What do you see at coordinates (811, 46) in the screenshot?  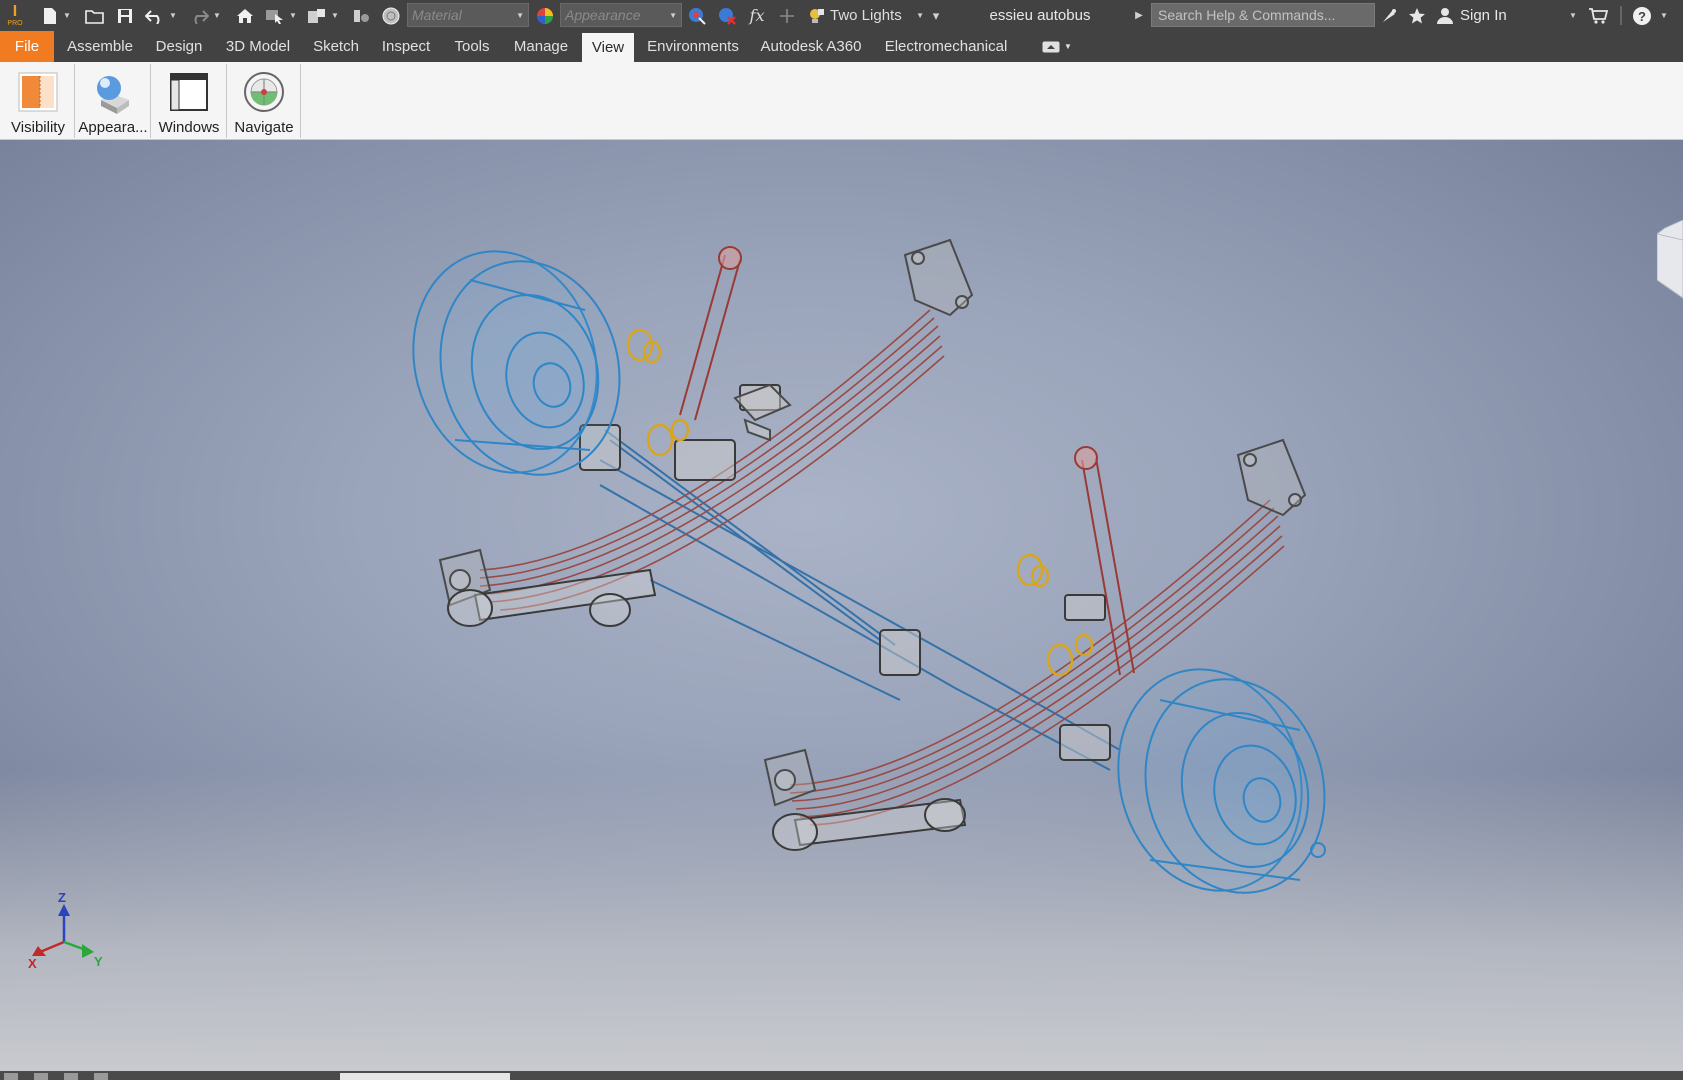 I see `tab-autodesk-a360: Autodesk A360` at bounding box center [811, 46].